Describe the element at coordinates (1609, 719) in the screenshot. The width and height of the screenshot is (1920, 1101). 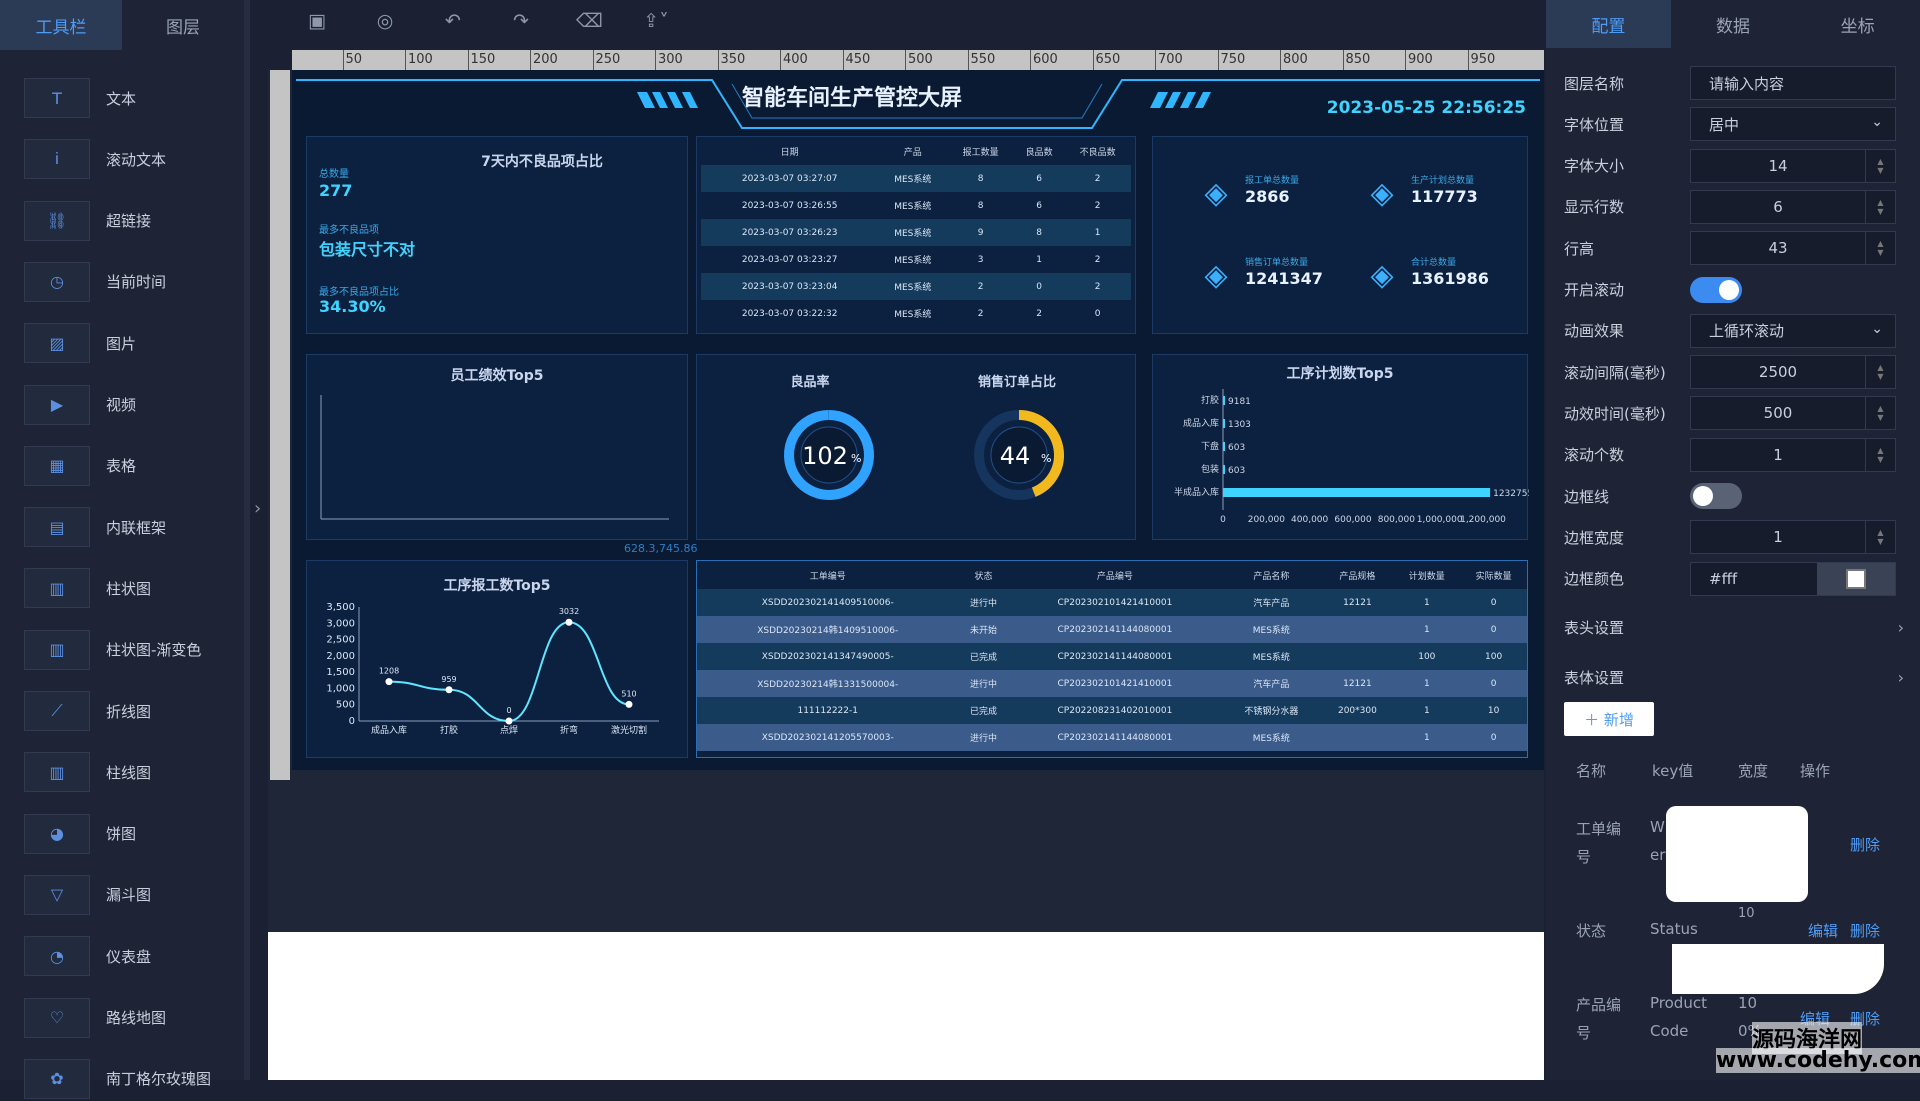
I see `add-column-button: ＋ 新增` at that location.